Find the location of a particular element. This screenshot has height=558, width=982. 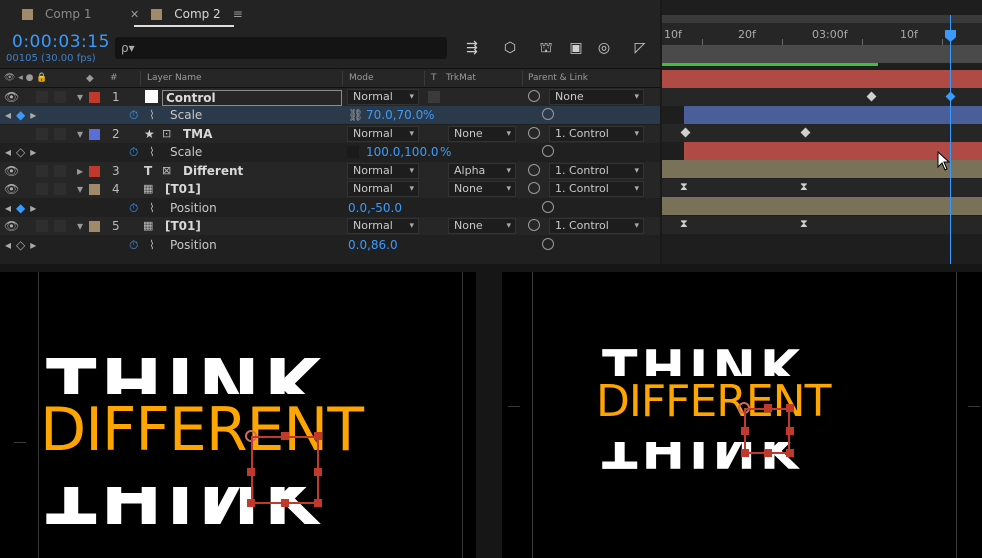

visibility-switch is located at coordinates (10, 134).